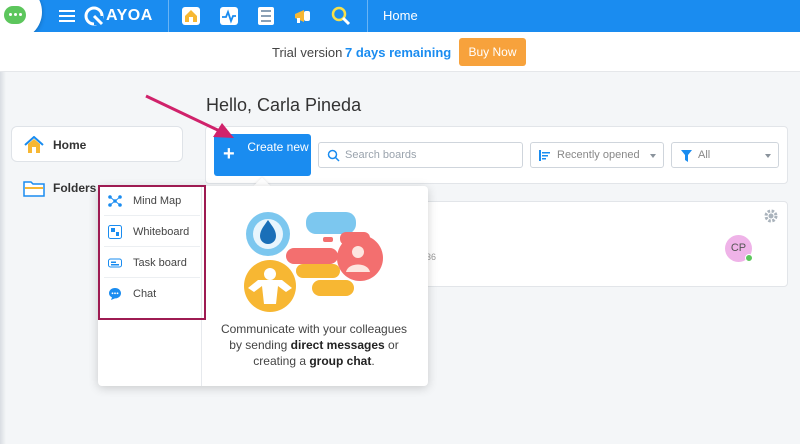 This screenshot has width=800, height=444. Describe the element at coordinates (75, 188) in the screenshot. I see `sidebar-item-label: Folders` at that location.